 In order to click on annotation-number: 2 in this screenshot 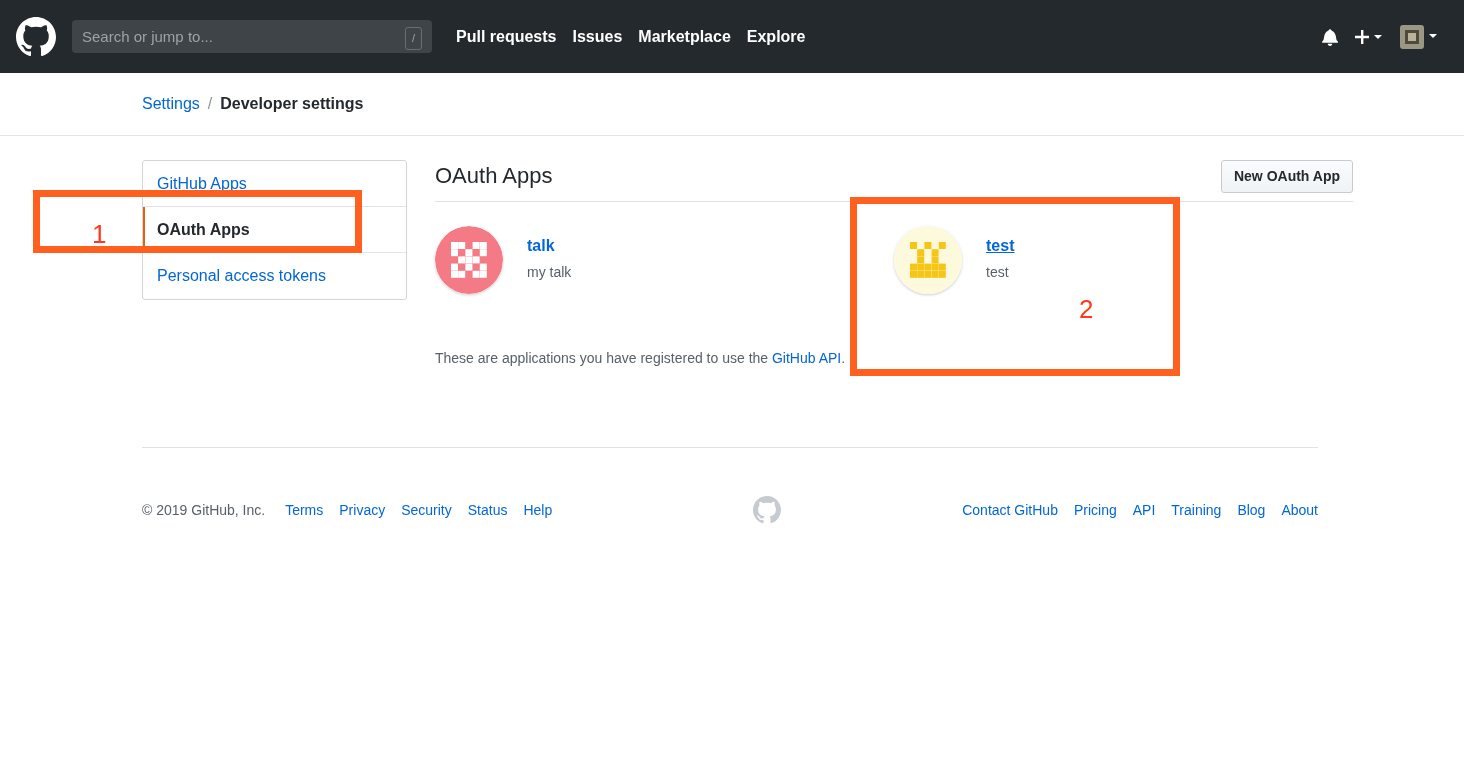, I will do `click(1086, 309)`.